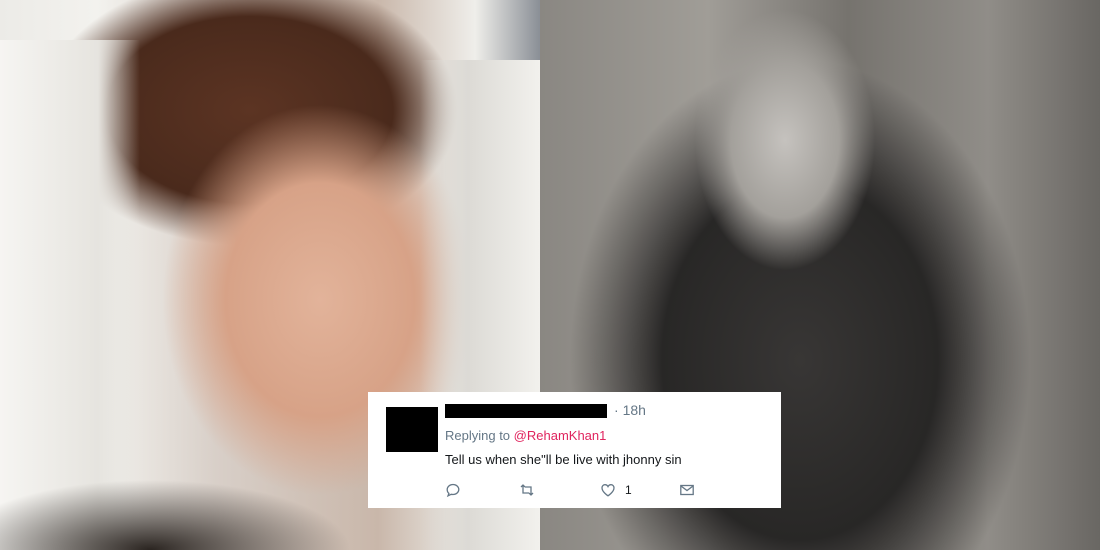  I want to click on reply-button, so click(453, 490).